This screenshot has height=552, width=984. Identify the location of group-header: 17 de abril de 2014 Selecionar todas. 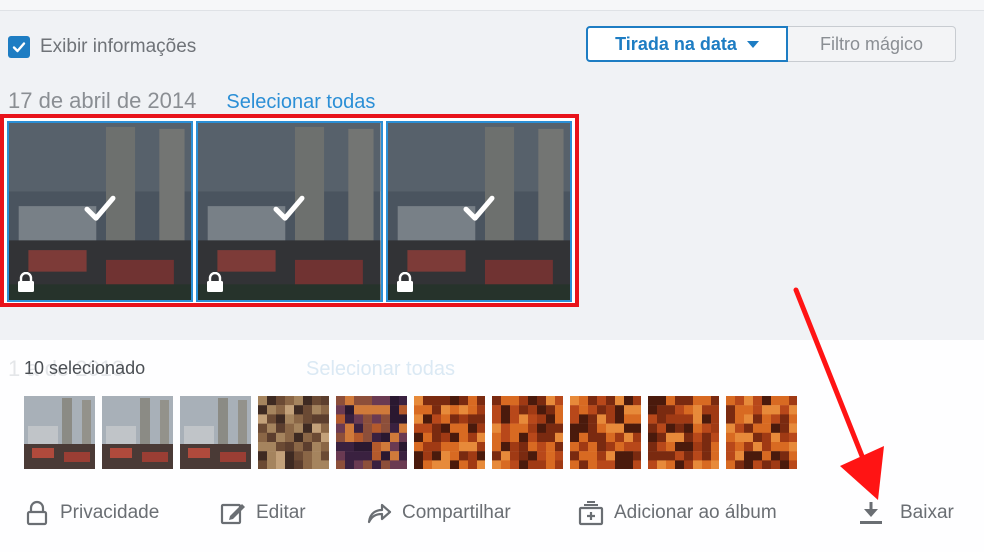
(191, 101).